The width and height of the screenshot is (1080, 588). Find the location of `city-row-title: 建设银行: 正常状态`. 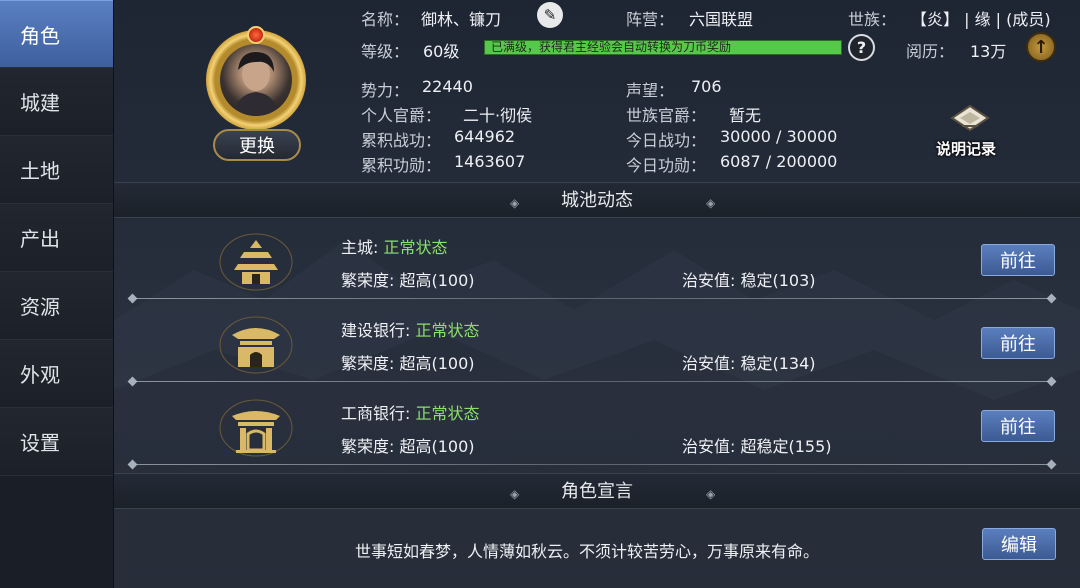

city-row-title: 建设银行: 正常状态 is located at coordinates (410, 329).